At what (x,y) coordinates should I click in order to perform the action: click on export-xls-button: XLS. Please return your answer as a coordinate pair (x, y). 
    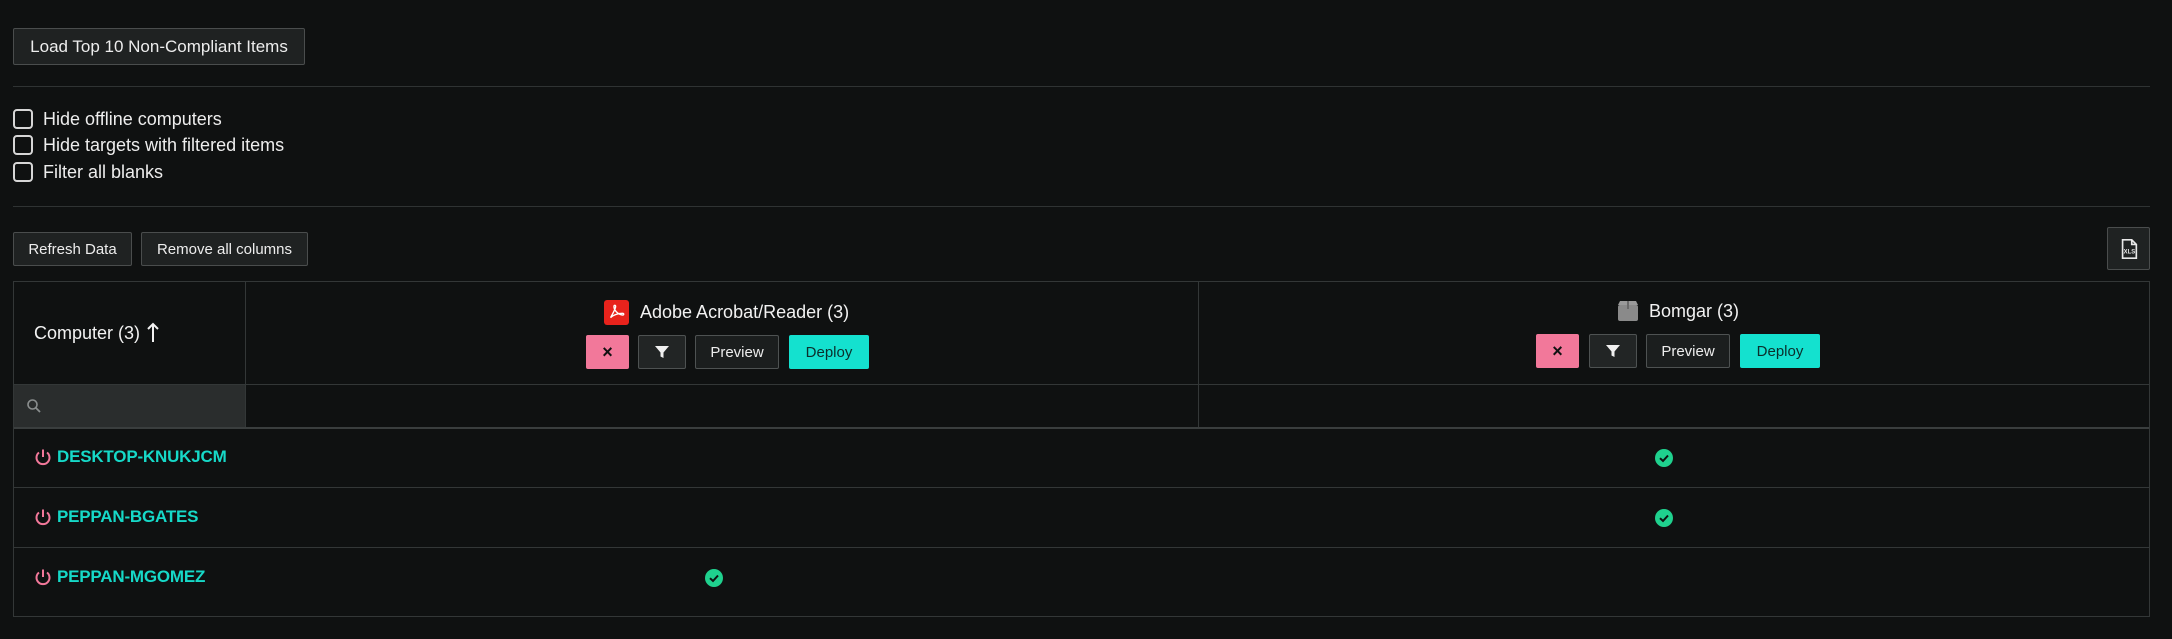
    Looking at the image, I should click on (2128, 248).